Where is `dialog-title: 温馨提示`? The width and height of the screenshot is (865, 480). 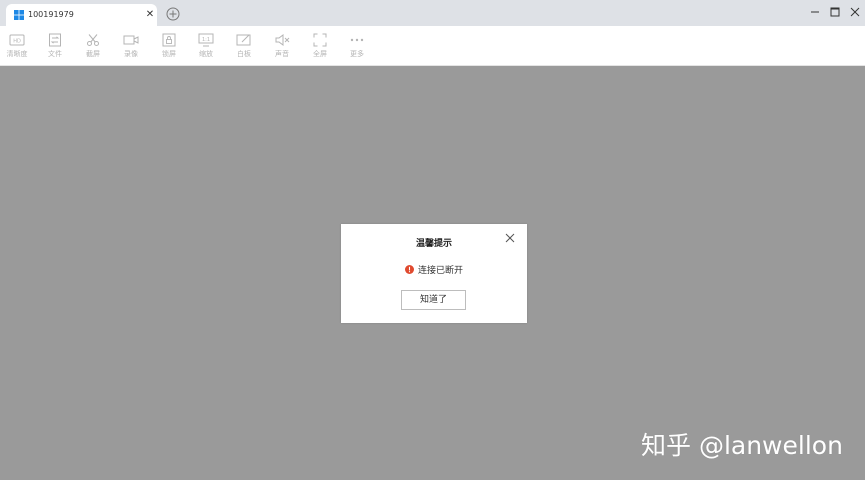 dialog-title: 温馨提示 is located at coordinates (433, 244).